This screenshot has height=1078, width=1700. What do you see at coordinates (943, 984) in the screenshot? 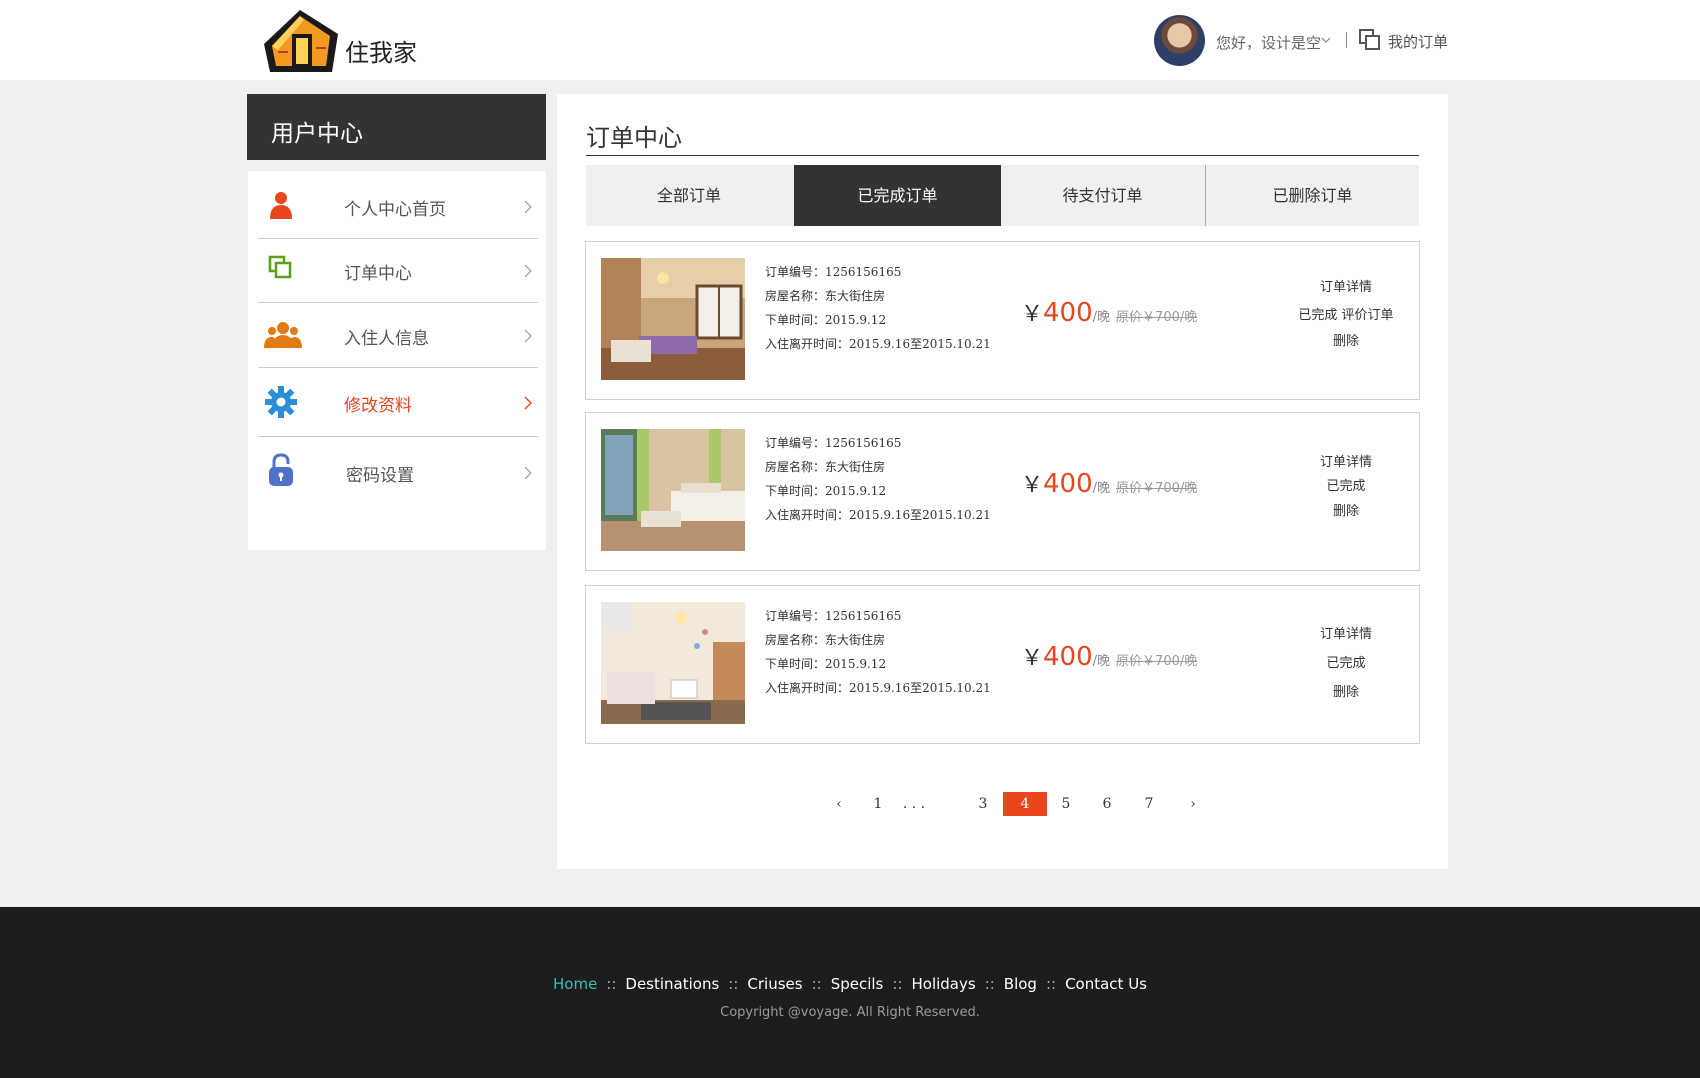
I see `footer-link-holidays: Holidays` at bounding box center [943, 984].